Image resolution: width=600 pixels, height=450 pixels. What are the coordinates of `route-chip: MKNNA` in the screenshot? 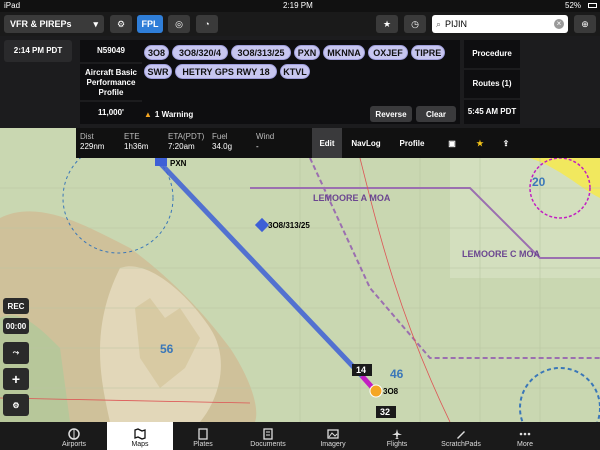 It's located at (344, 52).